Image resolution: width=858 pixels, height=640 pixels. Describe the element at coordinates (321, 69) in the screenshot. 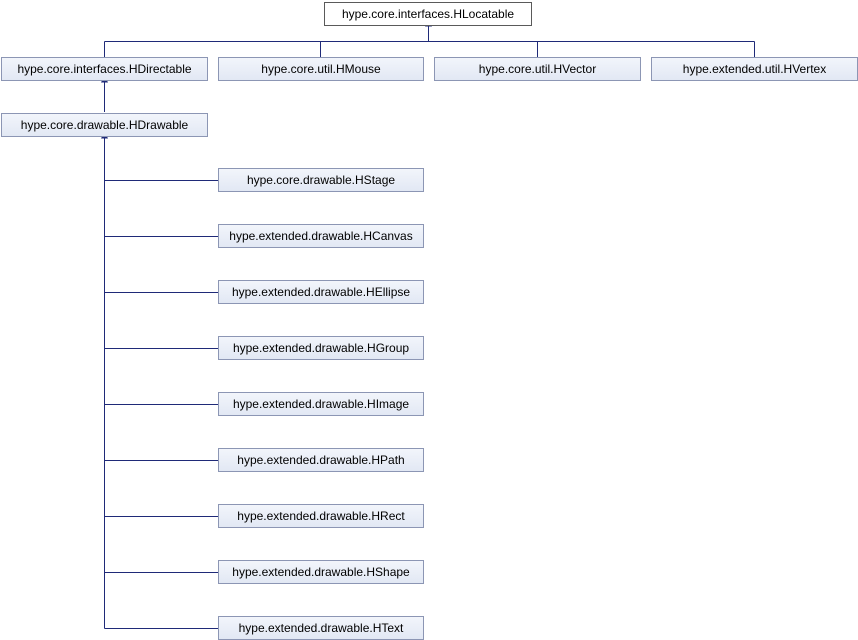

I see `class-node-hmouse: hype.core.util.HMouse` at that location.